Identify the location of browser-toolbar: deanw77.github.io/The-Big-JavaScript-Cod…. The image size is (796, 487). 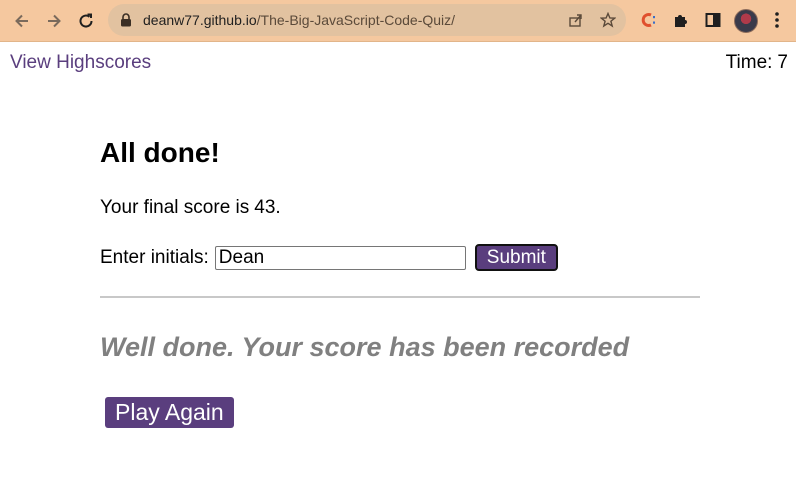
(398, 21).